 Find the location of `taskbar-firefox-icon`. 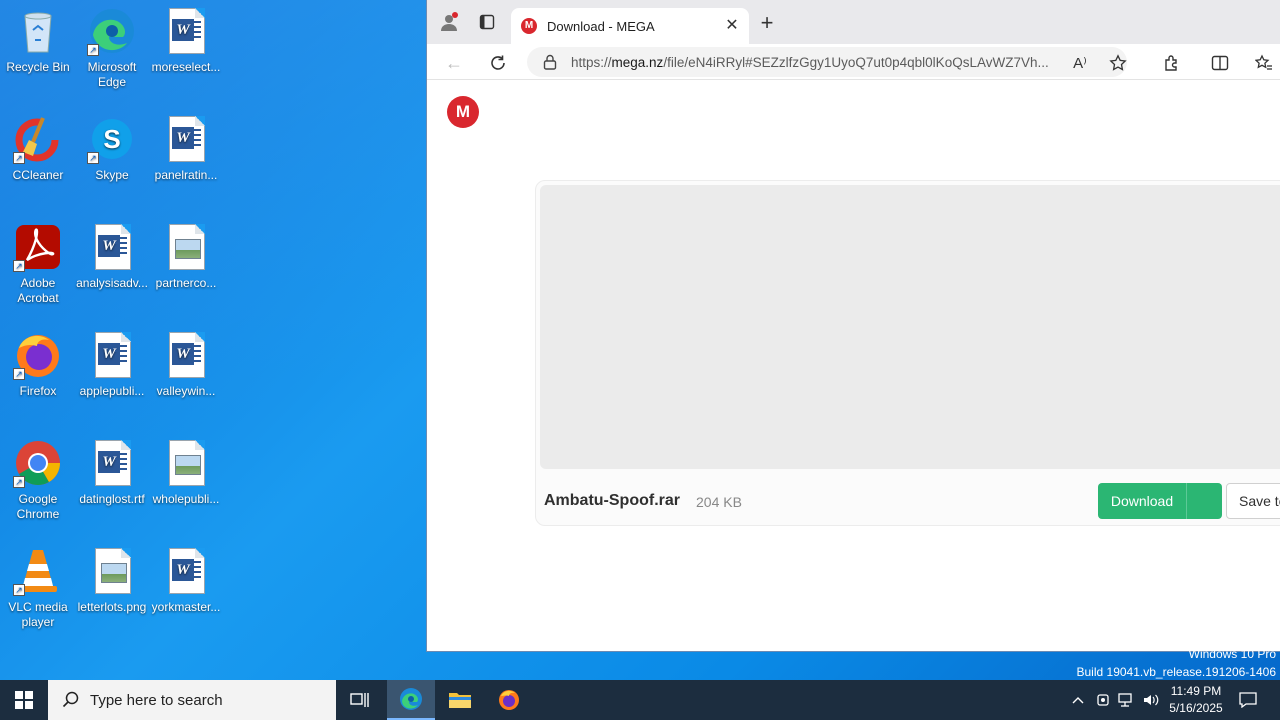

taskbar-firefox-icon is located at coordinates (509, 700).